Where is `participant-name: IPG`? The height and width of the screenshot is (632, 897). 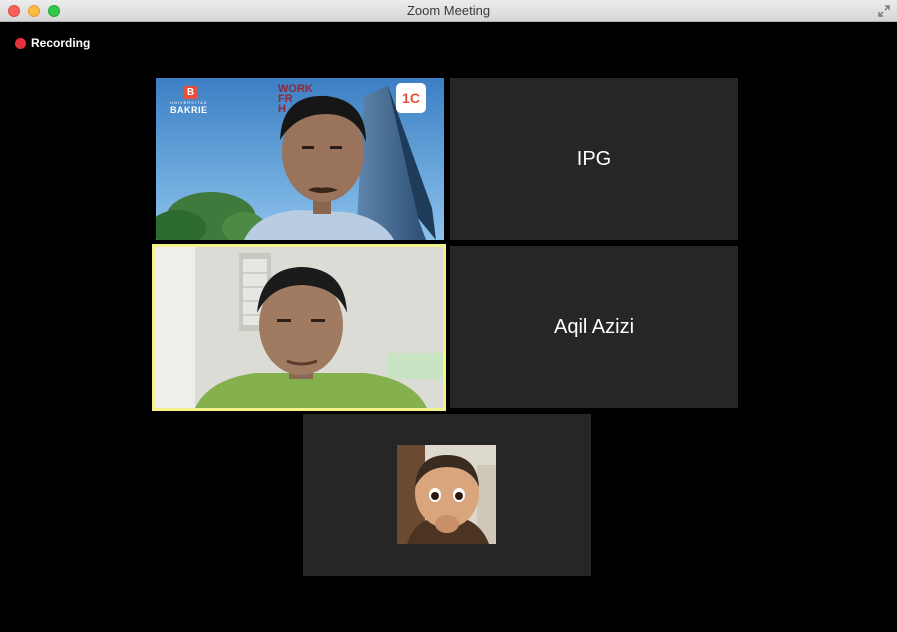
participant-name: IPG is located at coordinates (594, 158).